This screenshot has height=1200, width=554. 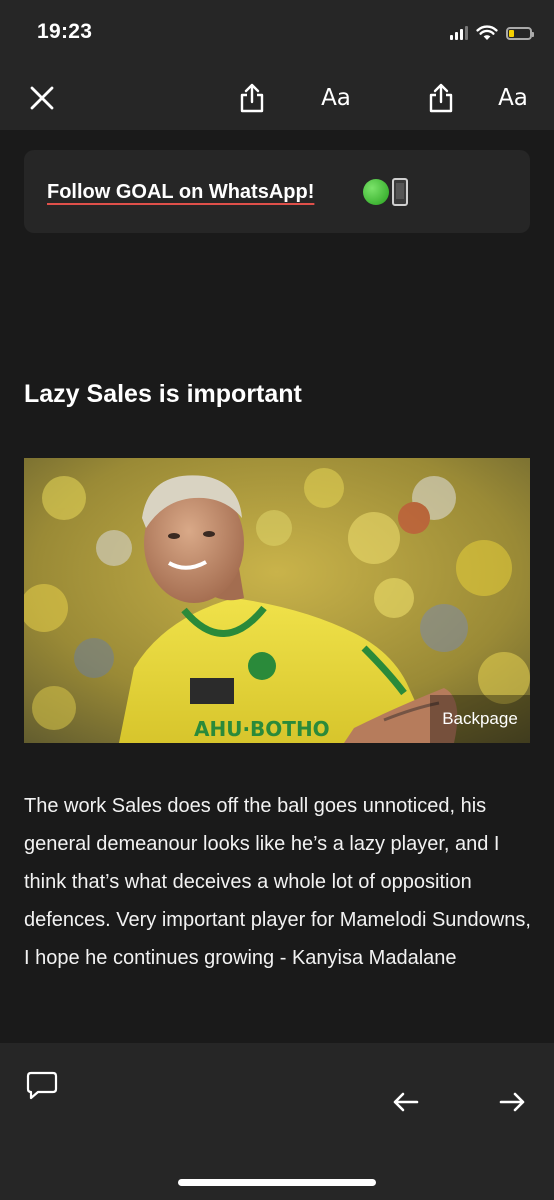 I want to click on bottom-toolbar, so click(x=277, y=1121).